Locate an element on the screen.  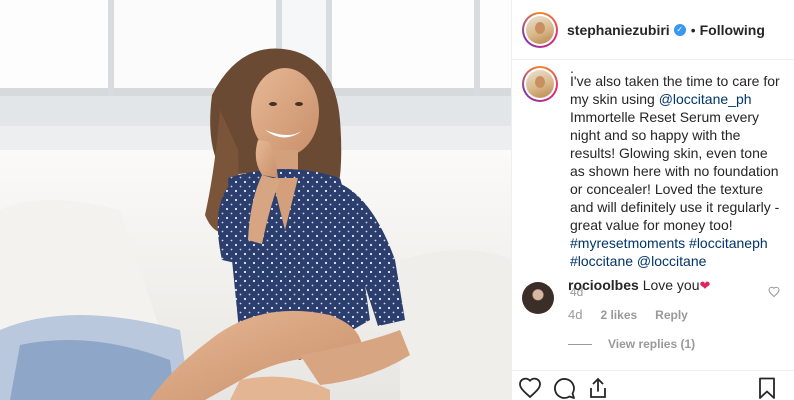
author-avatar is located at coordinates (540, 29).